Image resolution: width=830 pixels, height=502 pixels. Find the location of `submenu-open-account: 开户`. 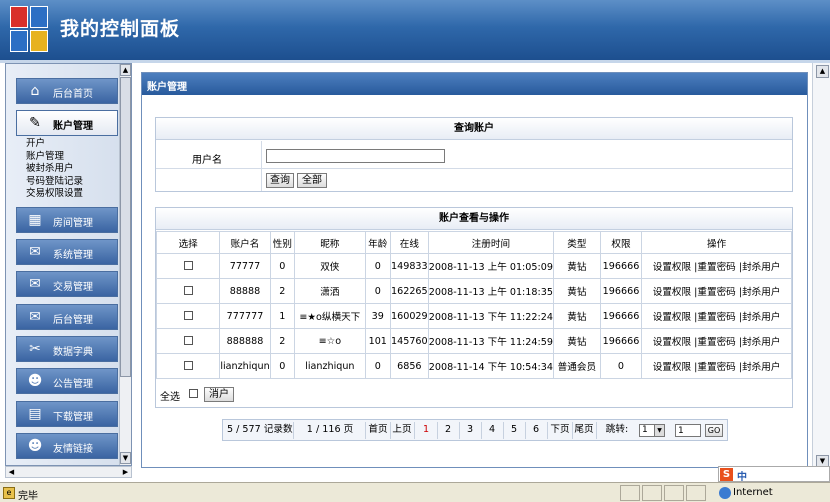

submenu-open-account: 开户 is located at coordinates (54, 144).